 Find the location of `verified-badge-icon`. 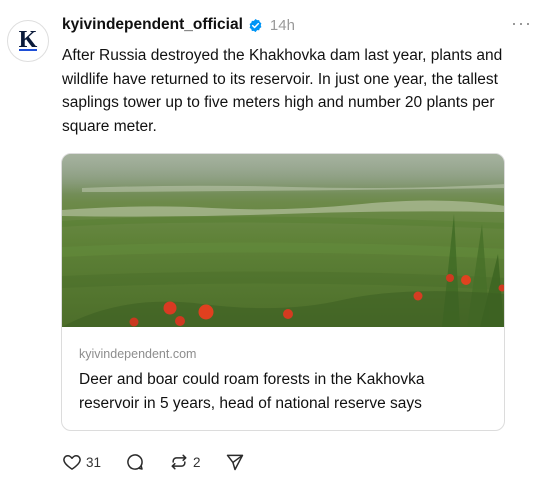

verified-badge-icon is located at coordinates (255, 25).